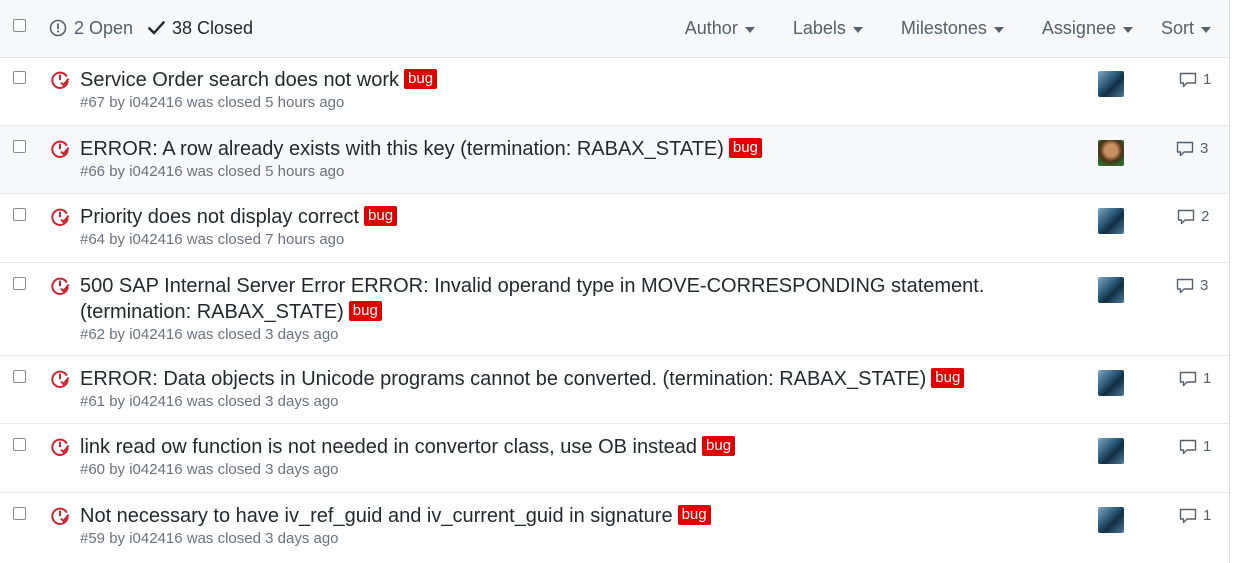  What do you see at coordinates (19, 25) in the screenshot?
I see `select-all-checkbox` at bounding box center [19, 25].